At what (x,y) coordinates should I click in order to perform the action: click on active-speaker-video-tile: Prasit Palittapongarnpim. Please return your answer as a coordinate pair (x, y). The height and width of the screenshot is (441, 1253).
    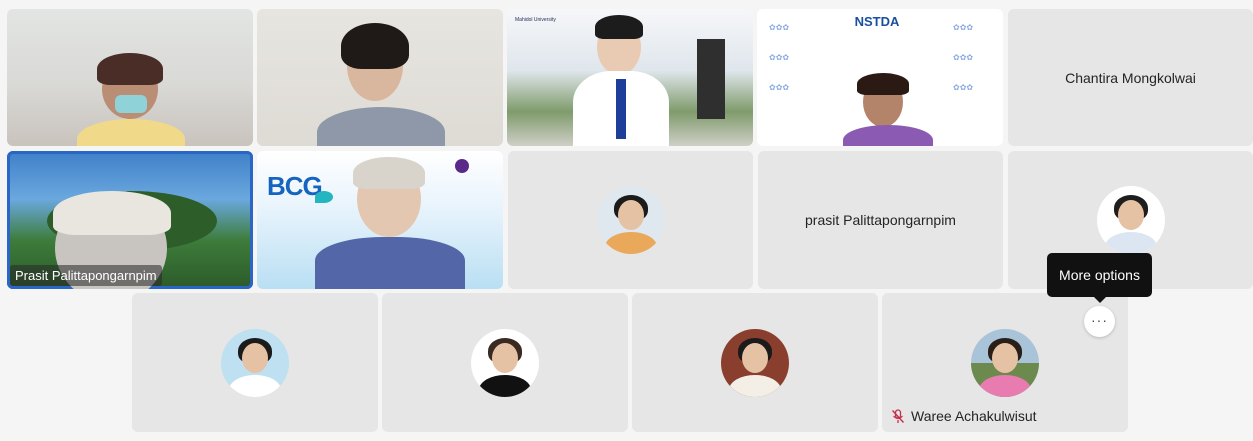
    Looking at the image, I should click on (130, 220).